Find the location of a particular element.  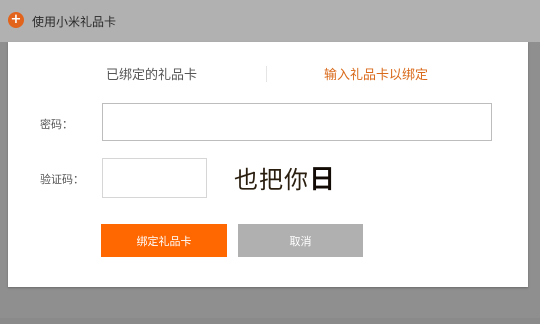

captcha-image: 也把你日 is located at coordinates (285, 177).